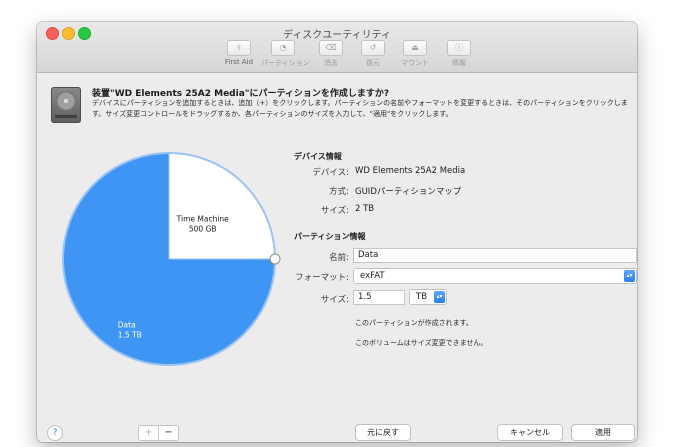  I want to click on size-unit-select: TB ▴▾, so click(428, 297).